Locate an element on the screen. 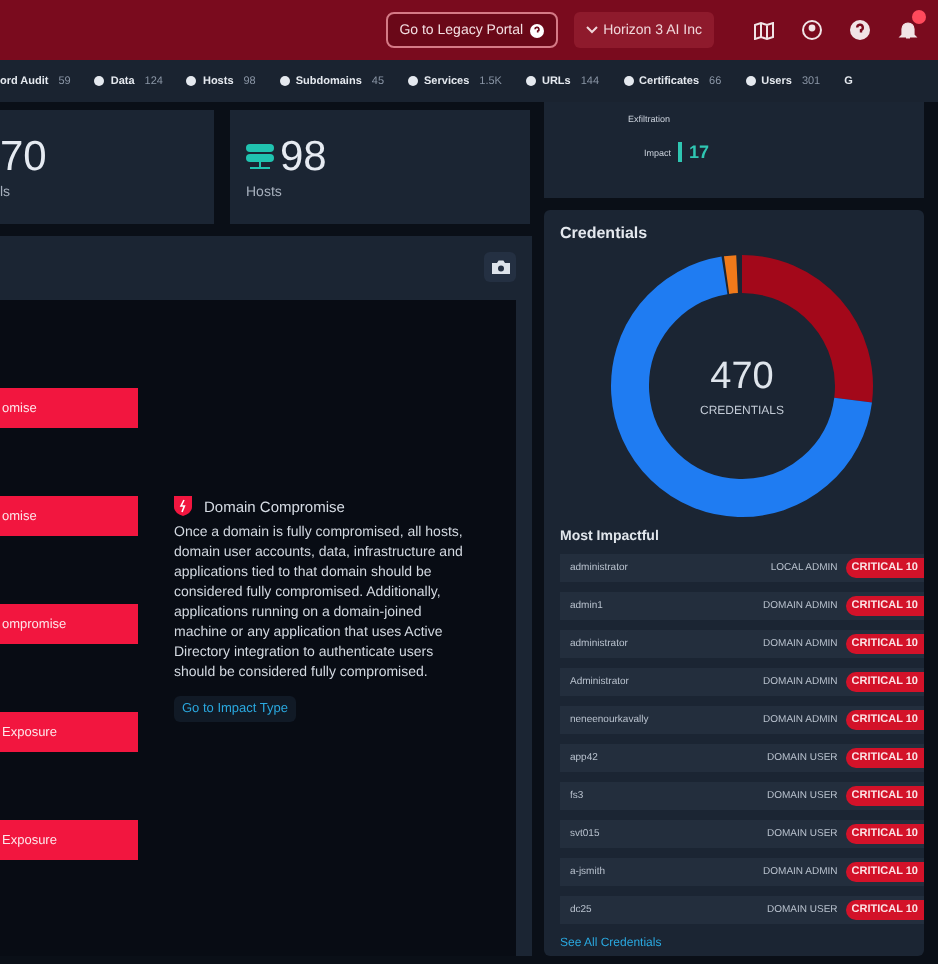 This screenshot has width=938, height=964. camera-icon is located at coordinates (500, 267).